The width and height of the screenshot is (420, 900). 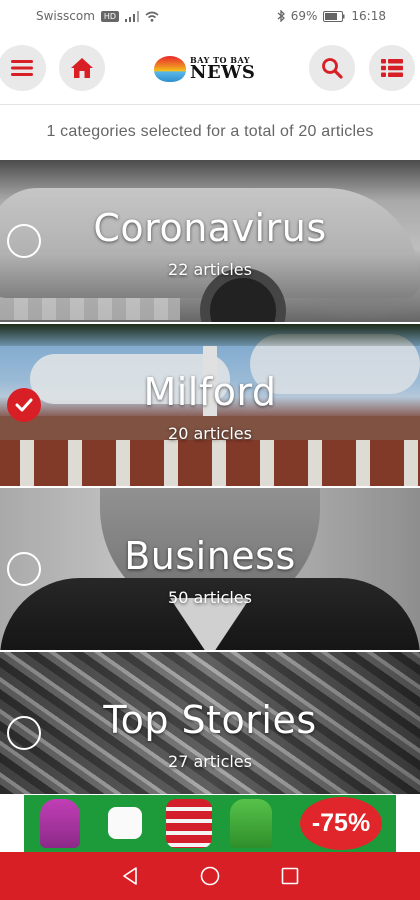 I want to click on home-button, so click(x=82, y=68).